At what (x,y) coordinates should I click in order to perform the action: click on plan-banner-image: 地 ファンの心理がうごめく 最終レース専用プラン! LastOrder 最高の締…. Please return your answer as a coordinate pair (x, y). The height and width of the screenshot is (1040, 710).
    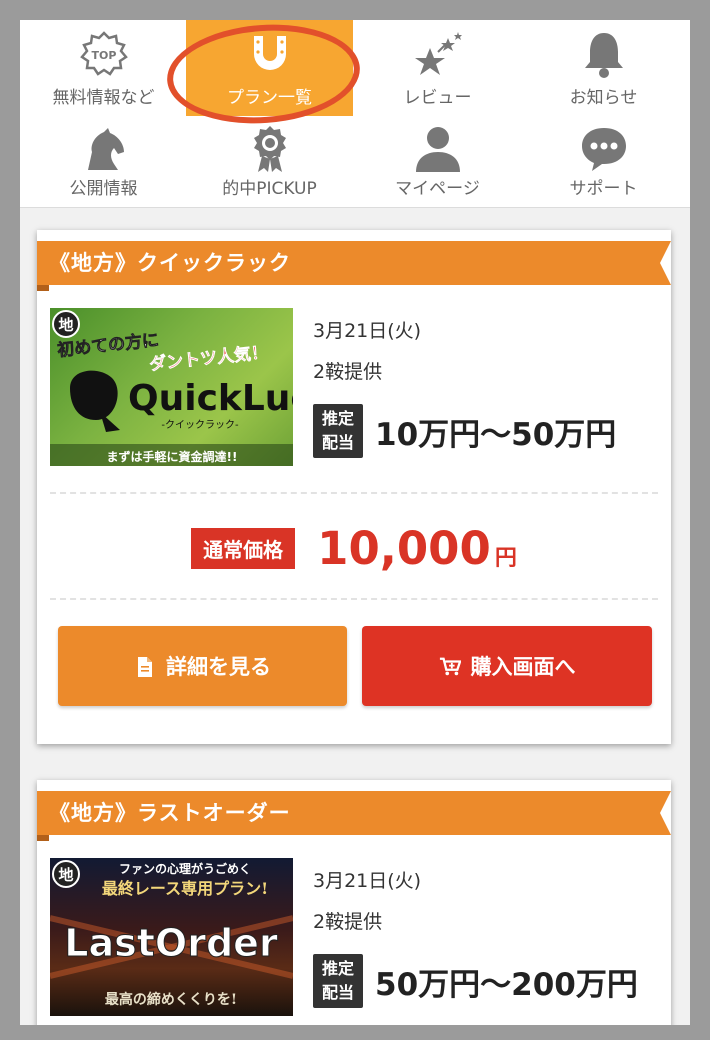
    Looking at the image, I should click on (171, 937).